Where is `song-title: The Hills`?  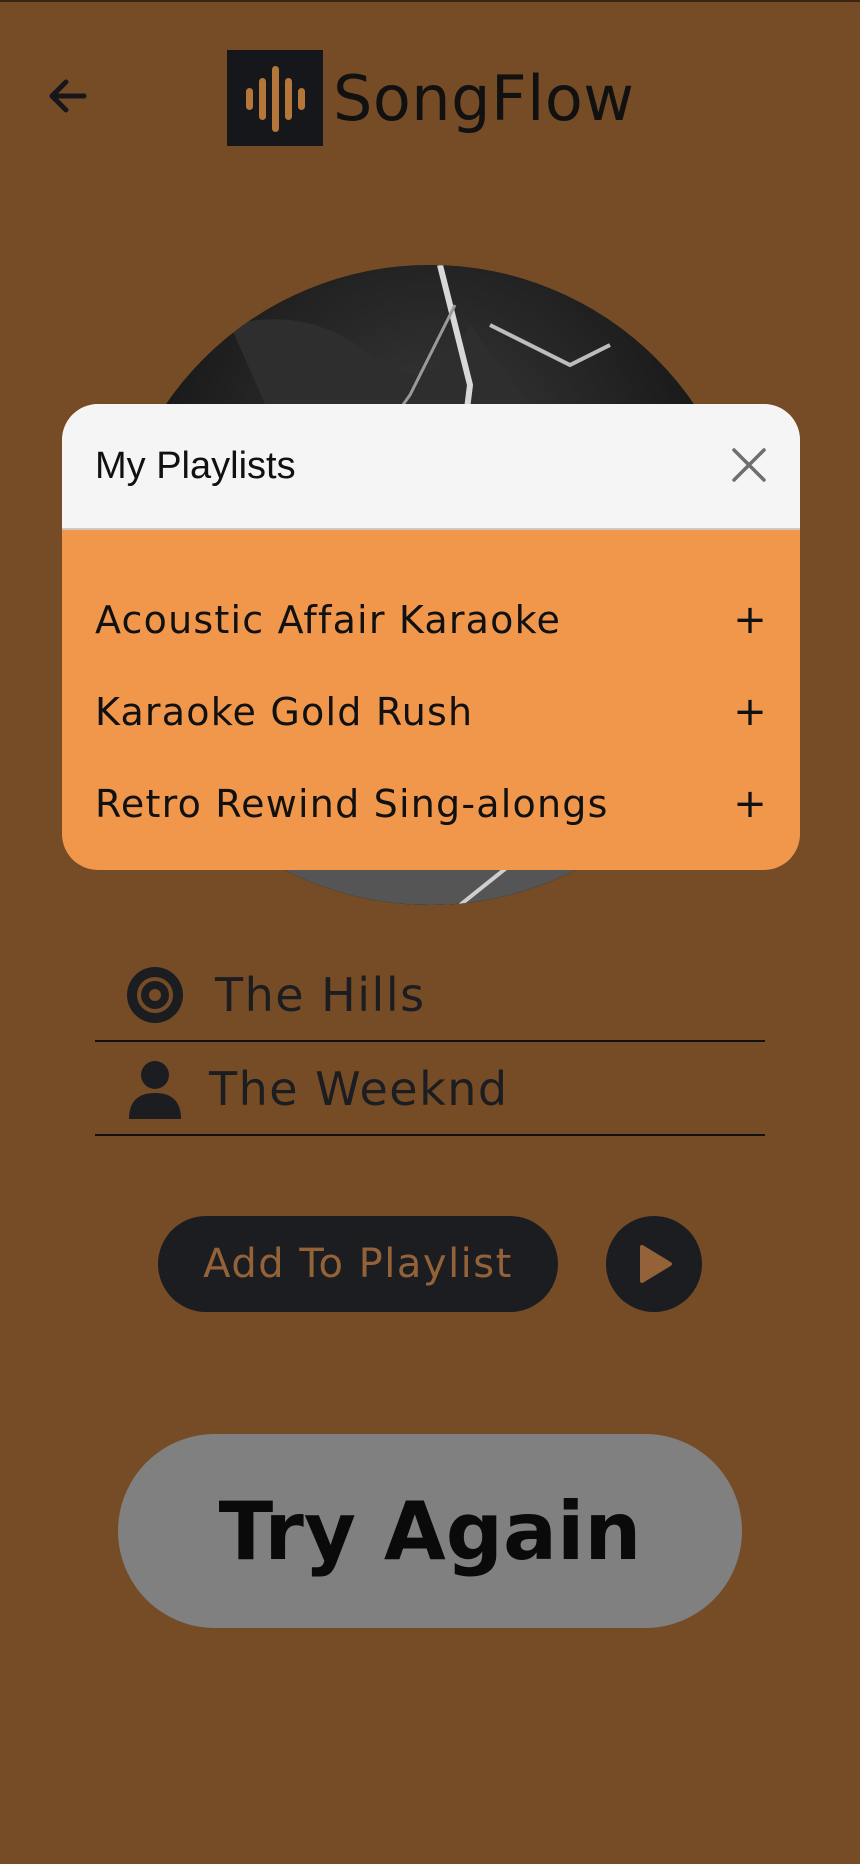 song-title: The Hills is located at coordinates (320, 995).